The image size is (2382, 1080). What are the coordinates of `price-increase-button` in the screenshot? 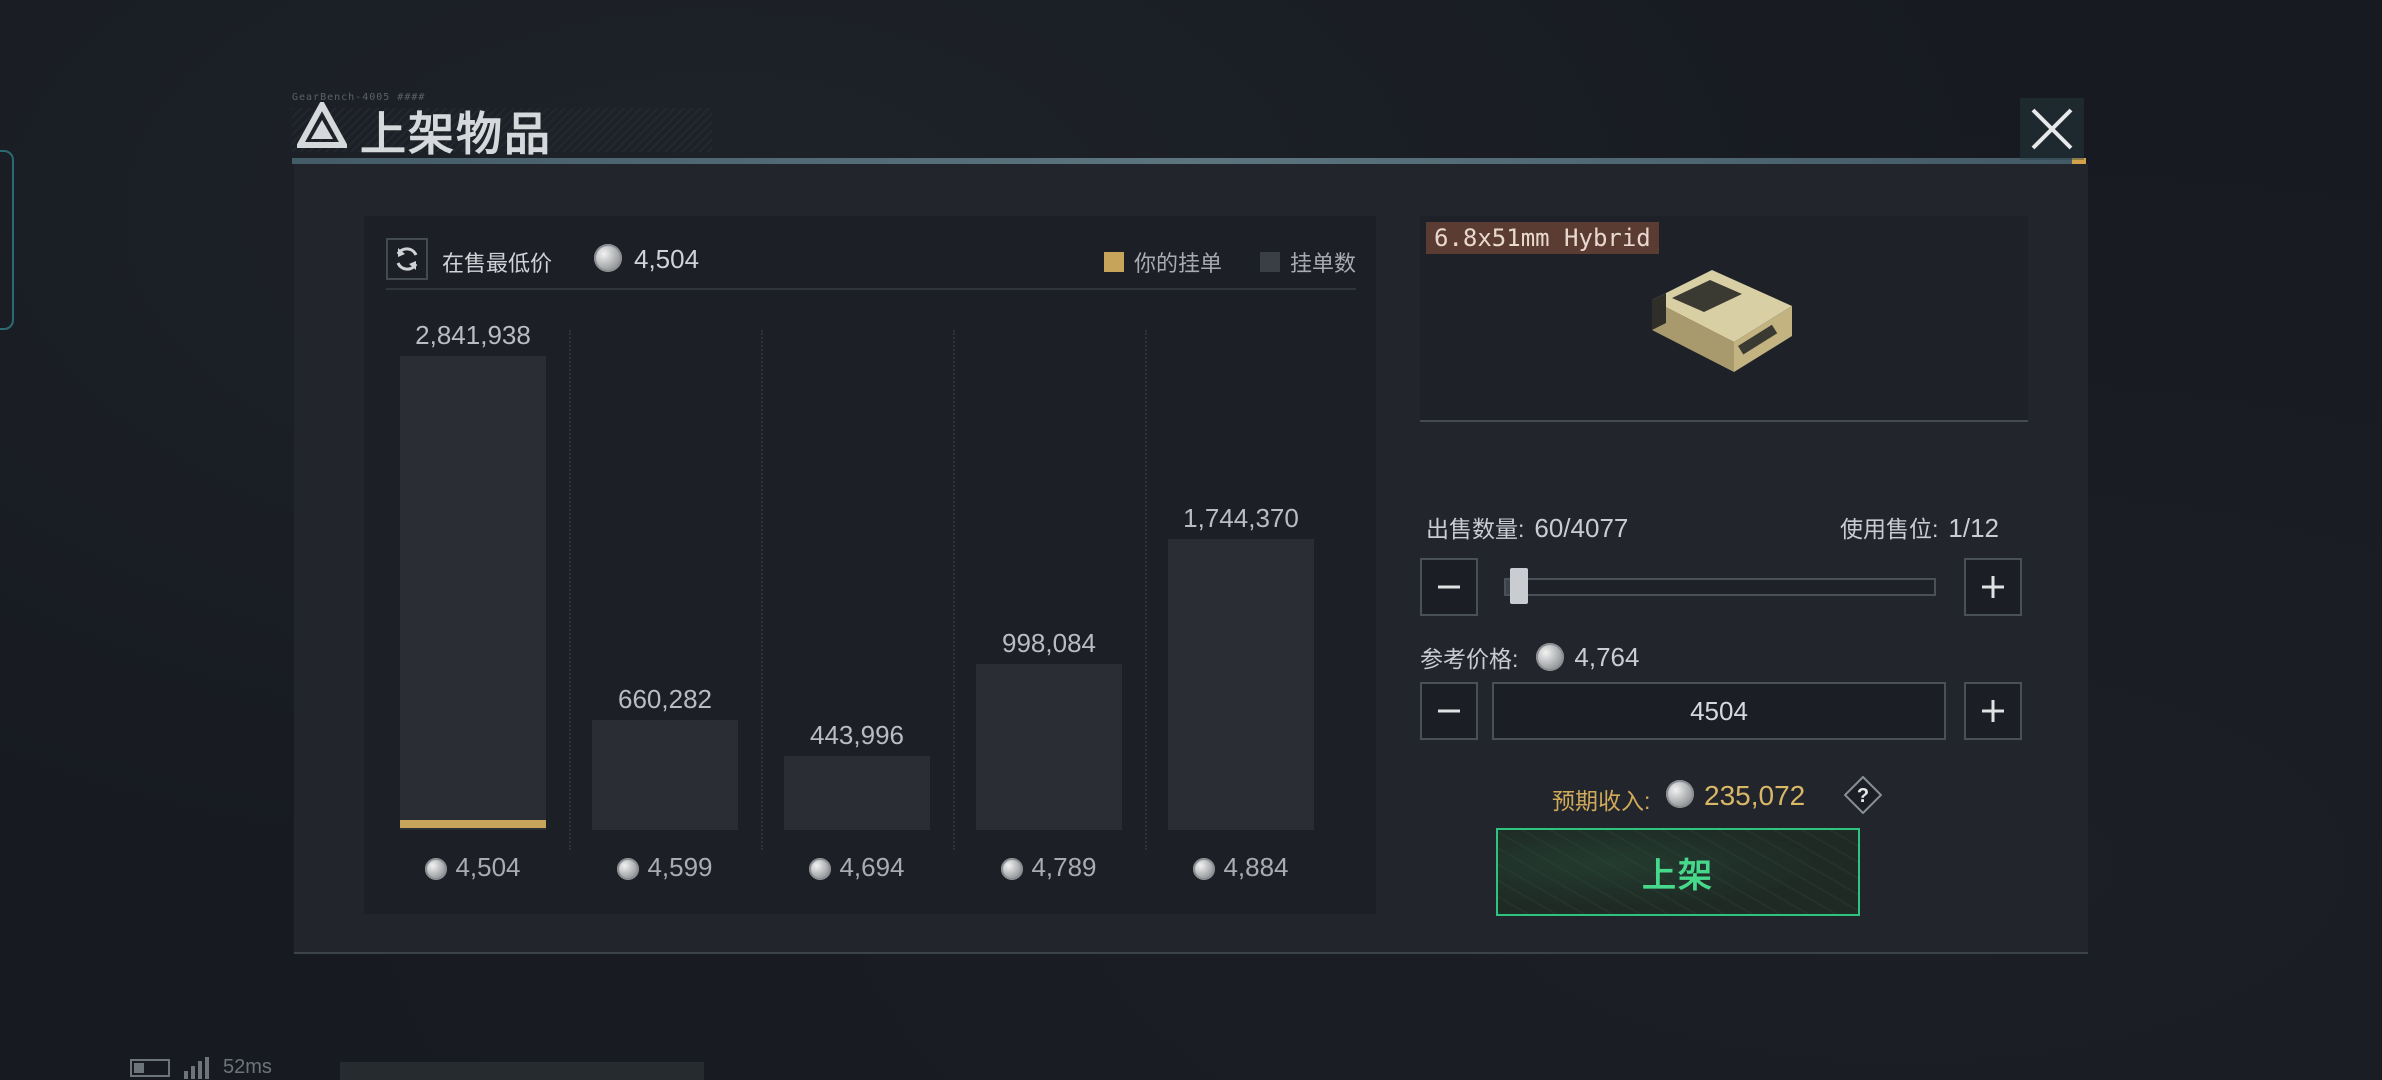 It's located at (1993, 711).